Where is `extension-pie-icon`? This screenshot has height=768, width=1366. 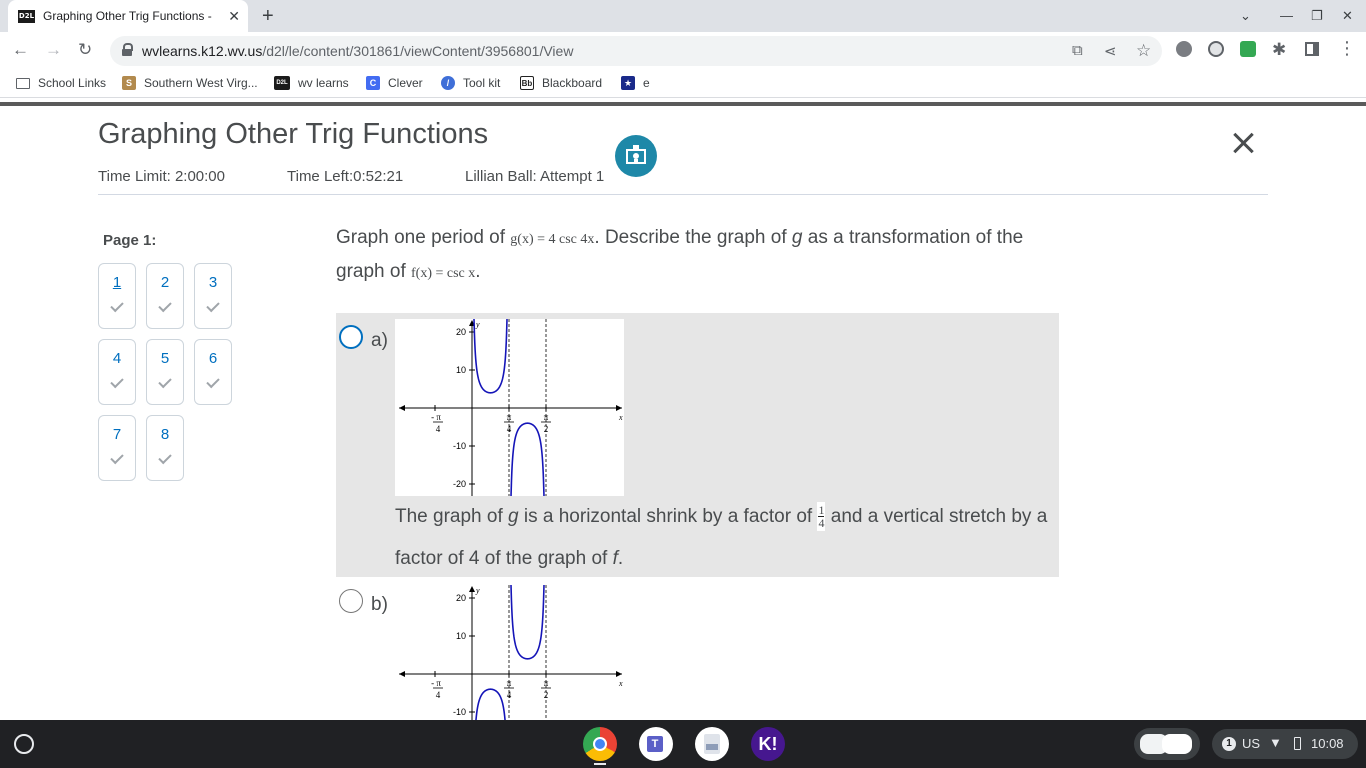 extension-pie-icon is located at coordinates (1184, 49).